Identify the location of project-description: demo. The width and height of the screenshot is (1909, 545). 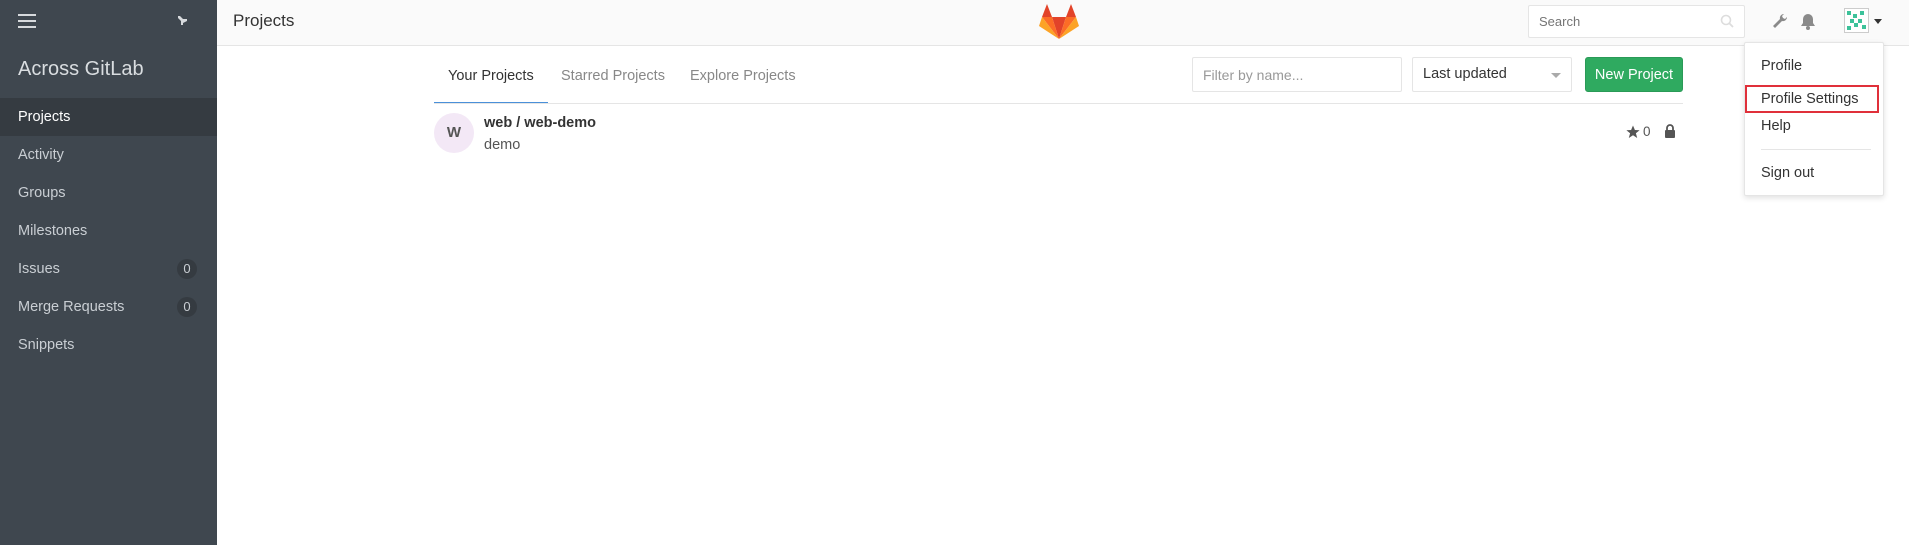
(502, 145).